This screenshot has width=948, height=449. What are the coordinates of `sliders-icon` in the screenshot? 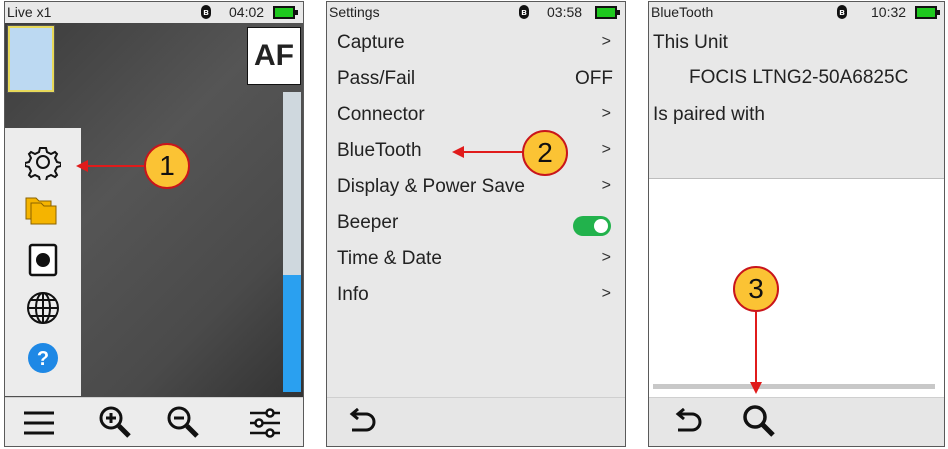 It's located at (265, 423).